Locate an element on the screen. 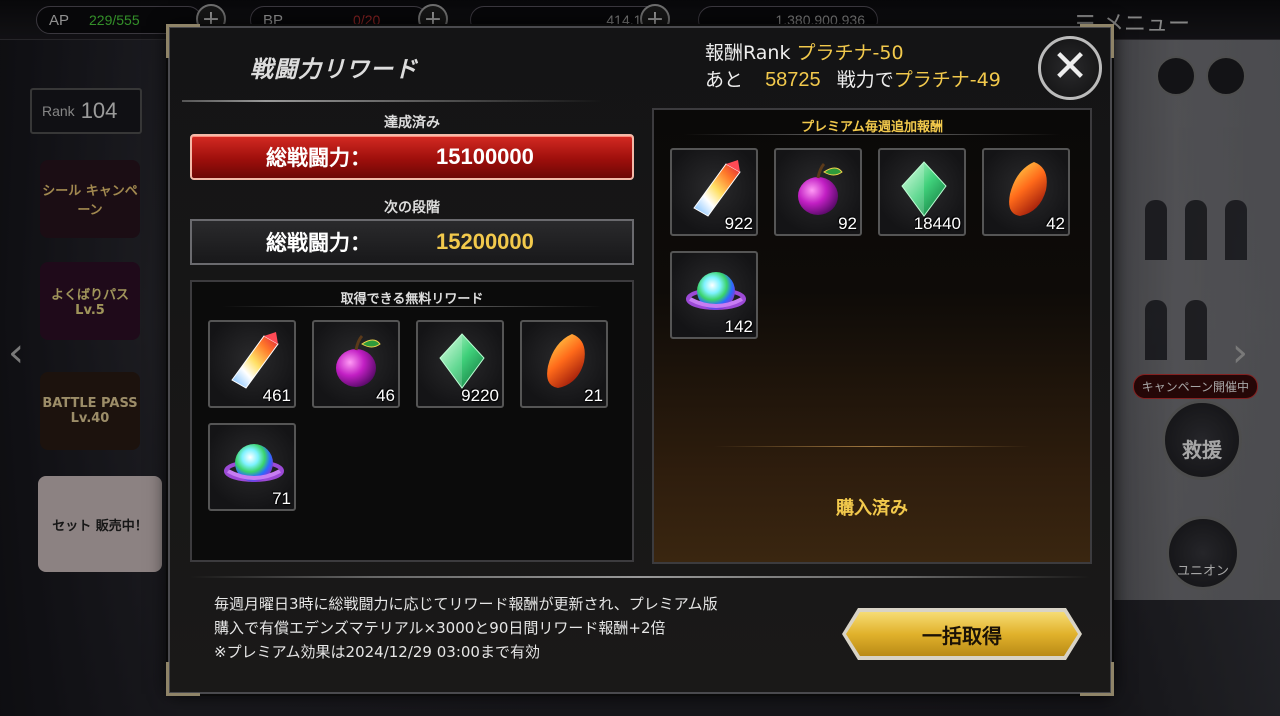 Image resolution: width=1280 pixels, height=716 pixels. premium-reward-list: 922 92 18440 42 142 is located at coordinates (880, 243).